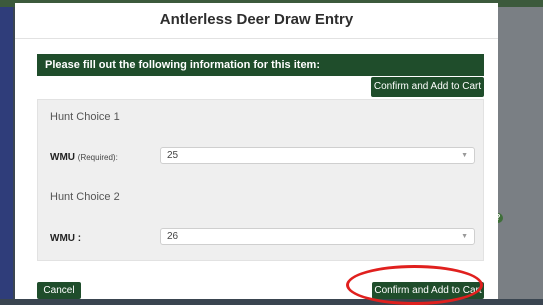 This screenshot has width=543, height=305. I want to click on wmu-1-select: 25 ▼, so click(317, 155).